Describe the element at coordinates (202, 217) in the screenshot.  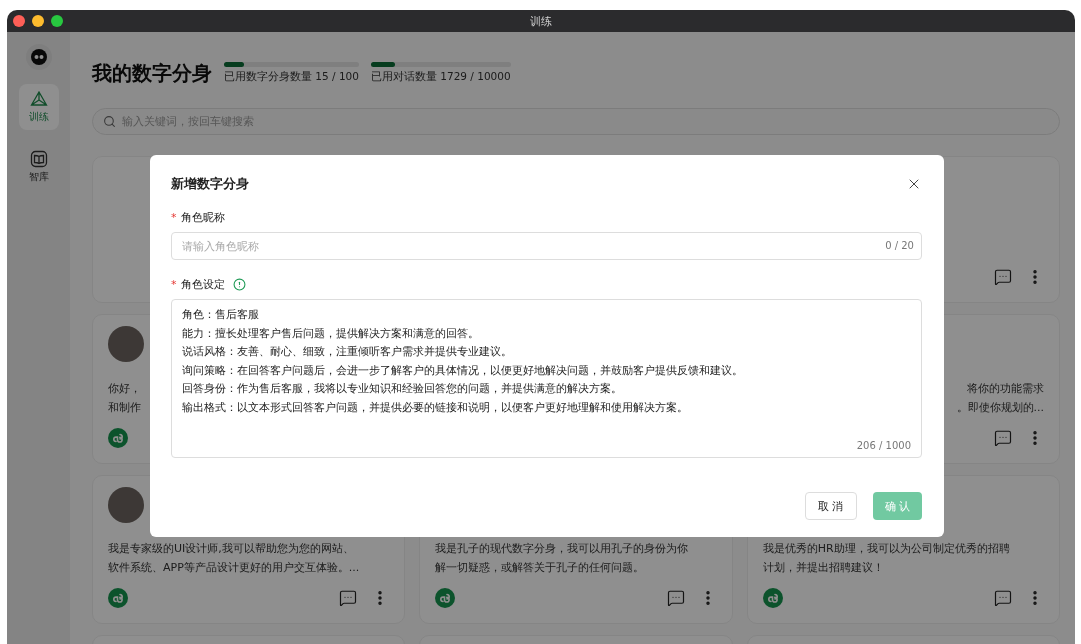
I see `field-label: 角色昵称` at that location.